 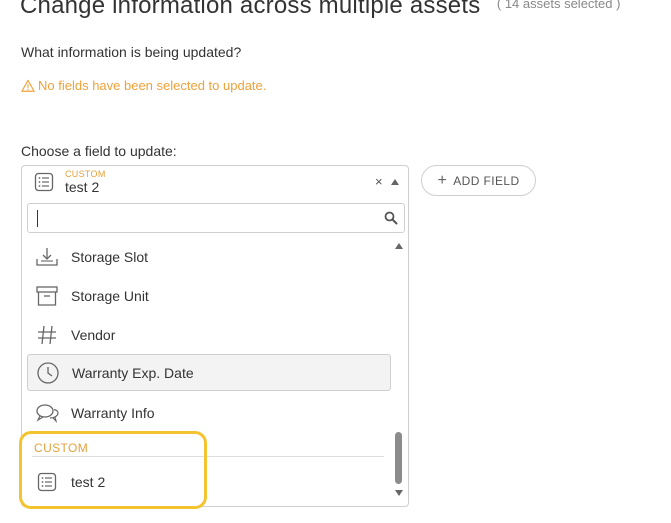 What do you see at coordinates (28, 85) in the screenshot?
I see `warning-icon` at bounding box center [28, 85].